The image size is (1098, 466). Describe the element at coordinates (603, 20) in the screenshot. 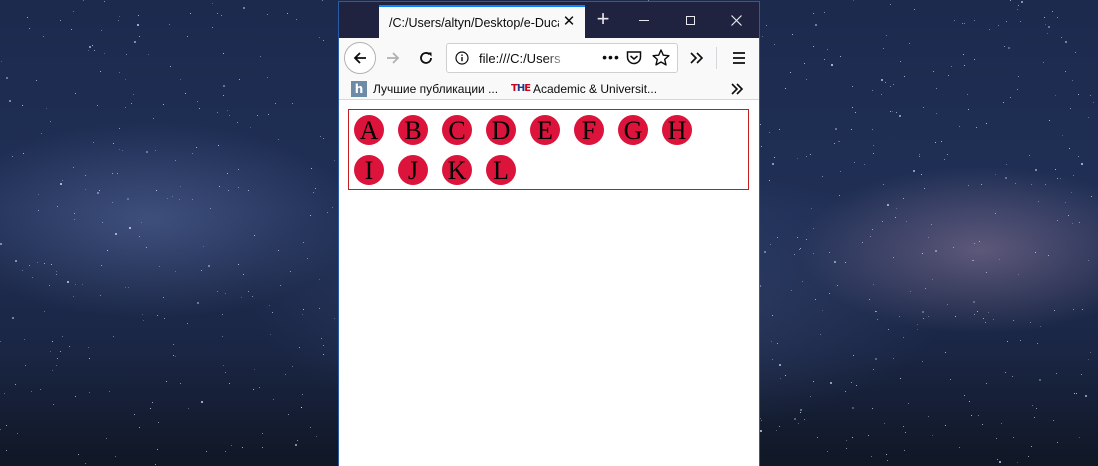

I see `new-tab-icon: +` at that location.